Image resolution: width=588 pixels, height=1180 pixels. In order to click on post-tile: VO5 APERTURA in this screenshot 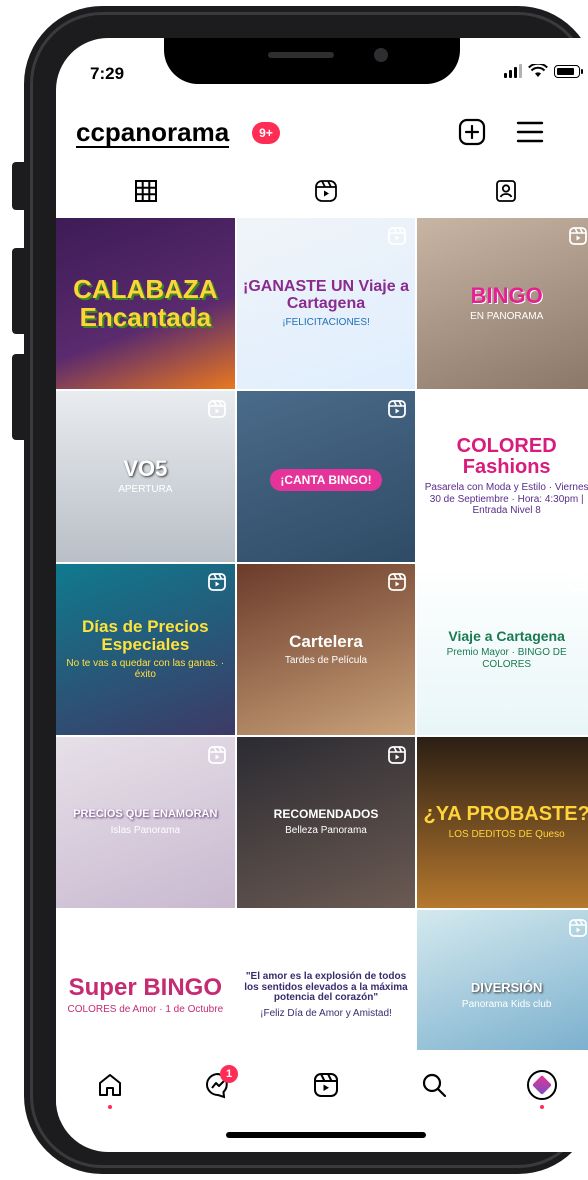, I will do `click(145, 476)`.